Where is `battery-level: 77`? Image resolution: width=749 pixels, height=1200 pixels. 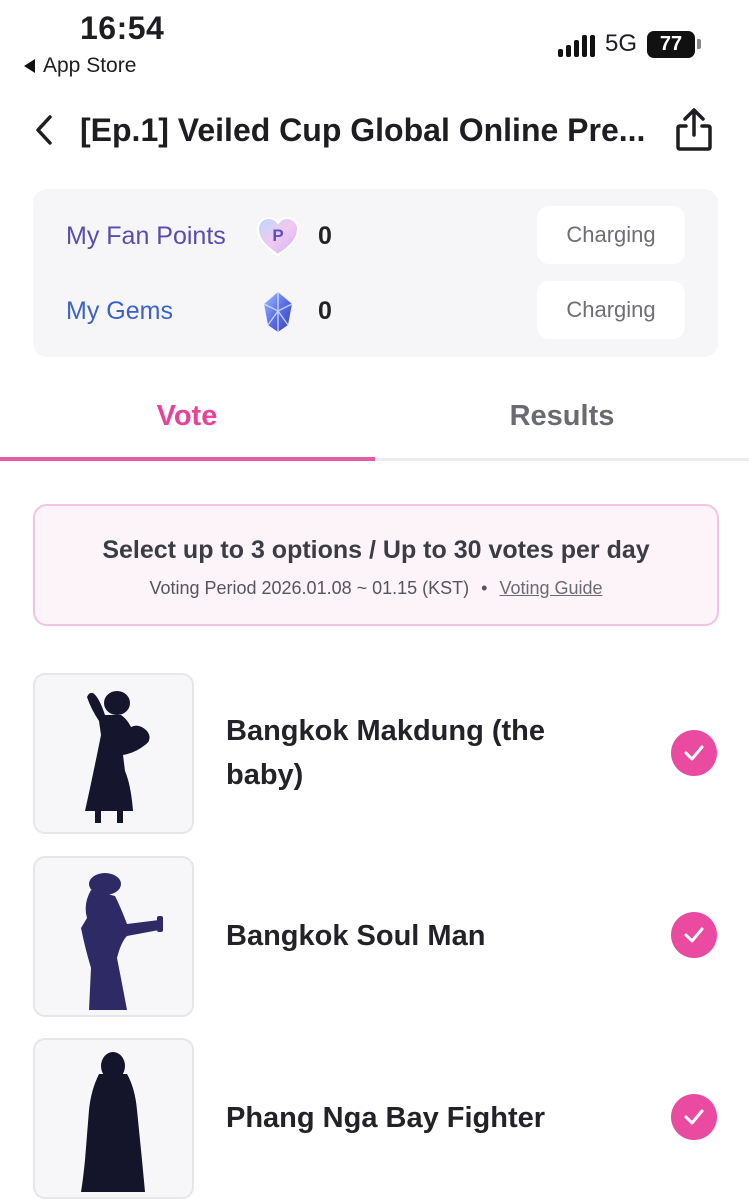
battery-level: 77 is located at coordinates (671, 44).